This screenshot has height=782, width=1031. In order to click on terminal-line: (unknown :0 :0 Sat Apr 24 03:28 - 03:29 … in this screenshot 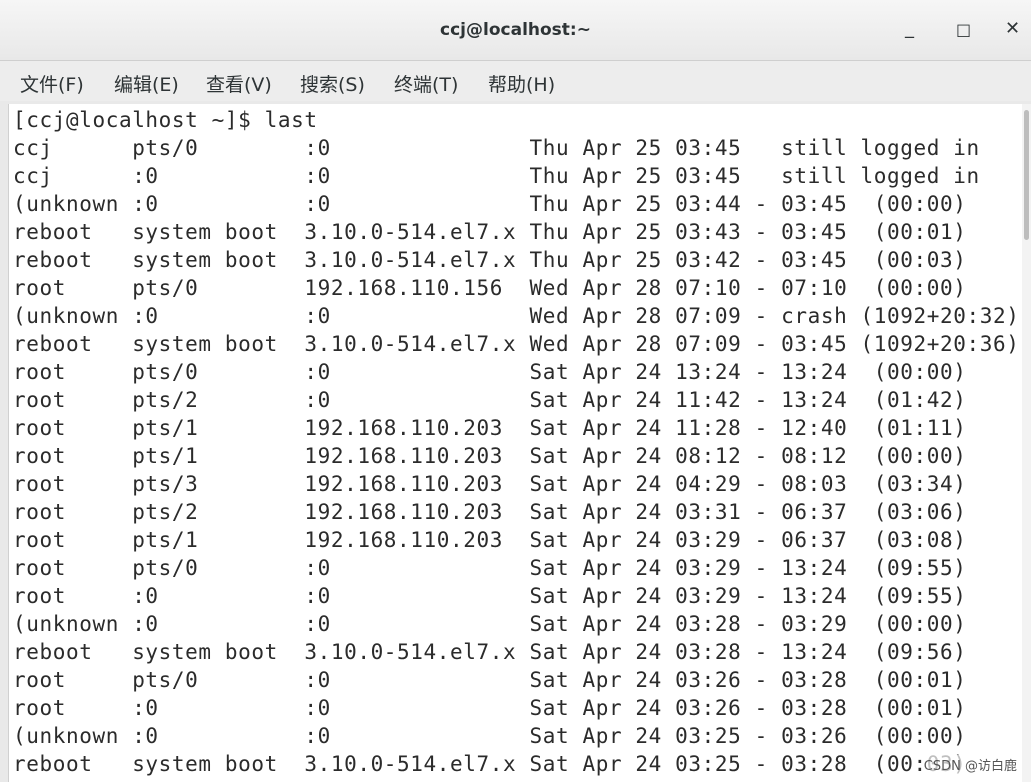, I will do `click(490, 624)`.